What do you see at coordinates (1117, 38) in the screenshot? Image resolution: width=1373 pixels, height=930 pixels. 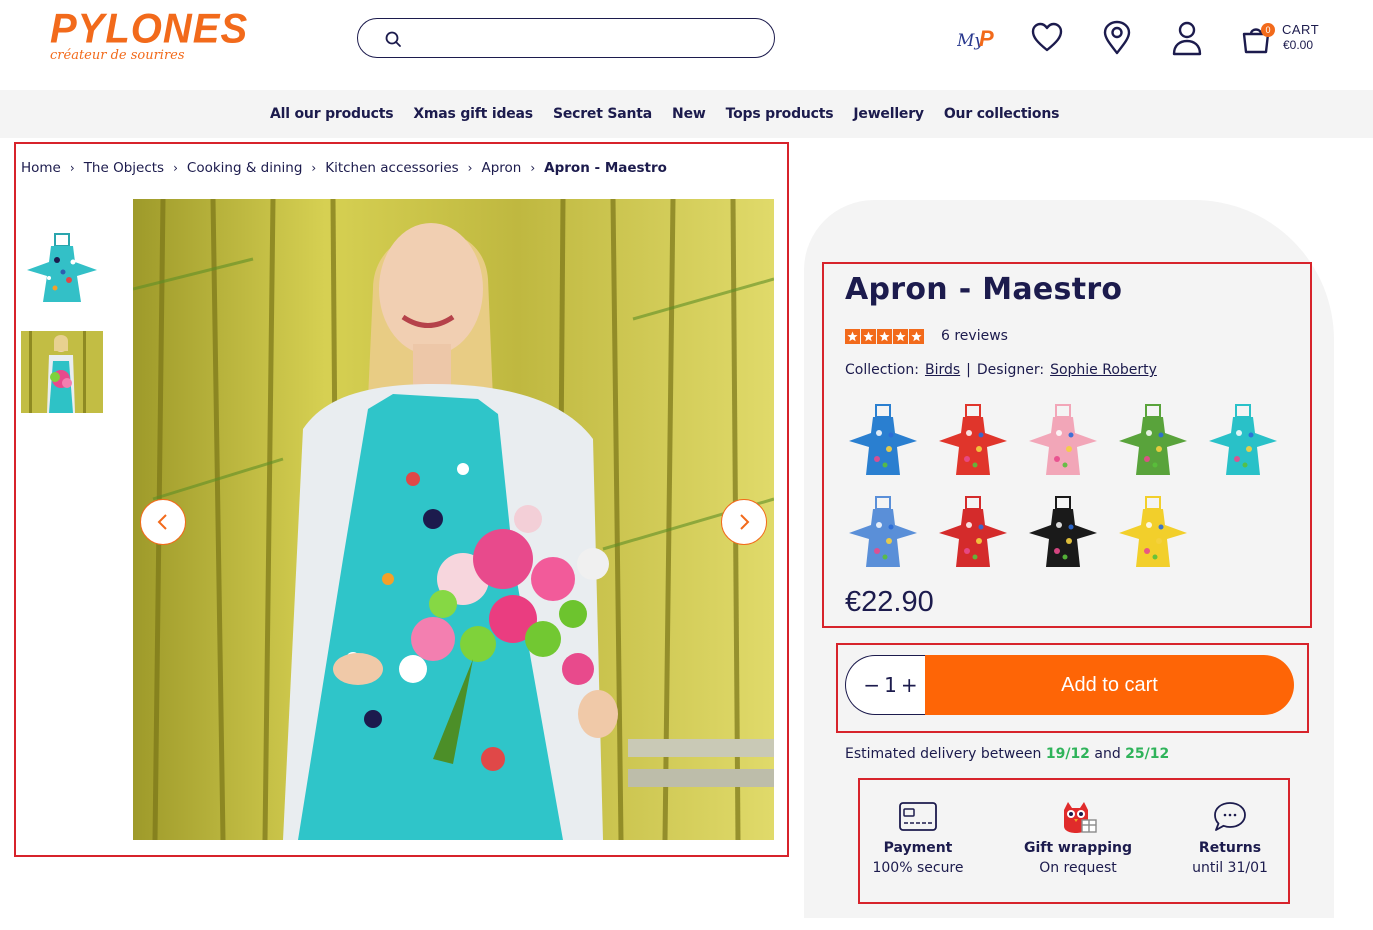 I see `location-pin-icon` at bounding box center [1117, 38].